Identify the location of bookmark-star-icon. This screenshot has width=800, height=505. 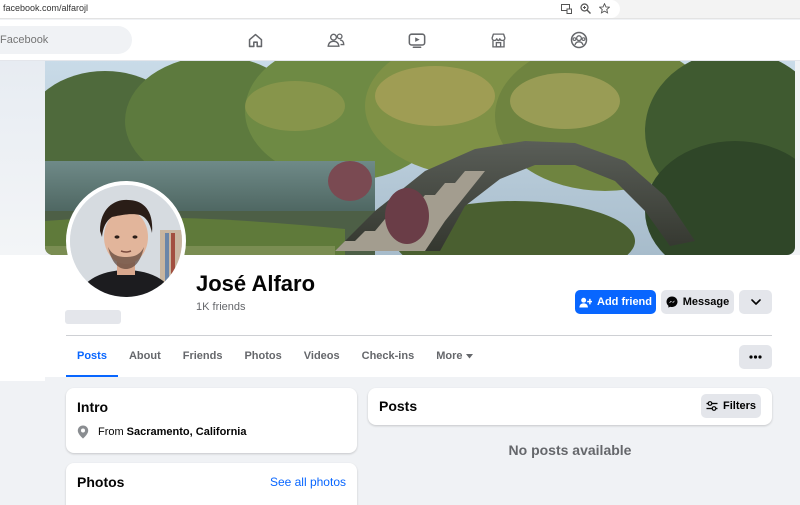
(604, 8).